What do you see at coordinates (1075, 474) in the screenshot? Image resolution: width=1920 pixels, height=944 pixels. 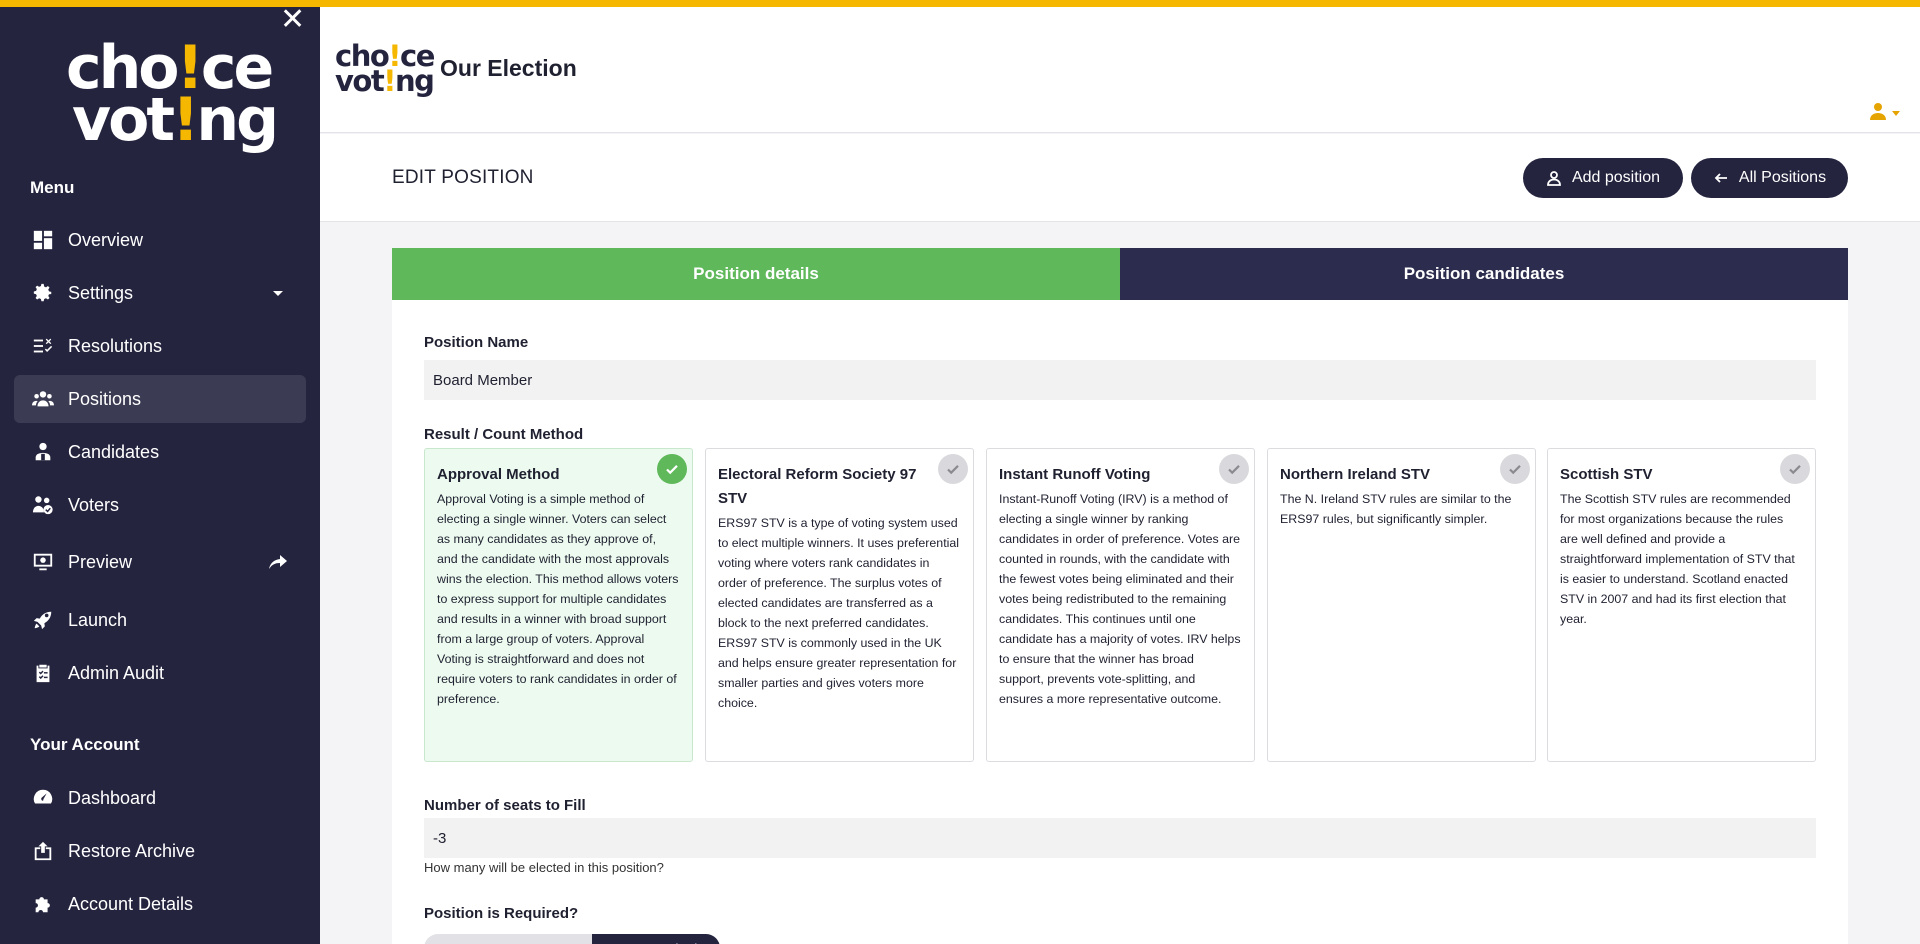 I see `method-title: Instant Runoff Voting` at bounding box center [1075, 474].